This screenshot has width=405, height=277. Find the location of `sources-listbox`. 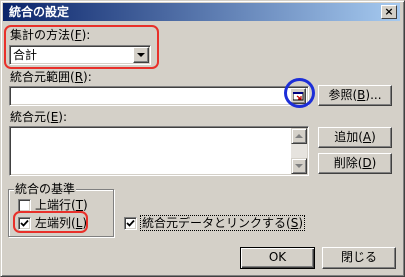

sources-listbox is located at coordinates (159, 151).